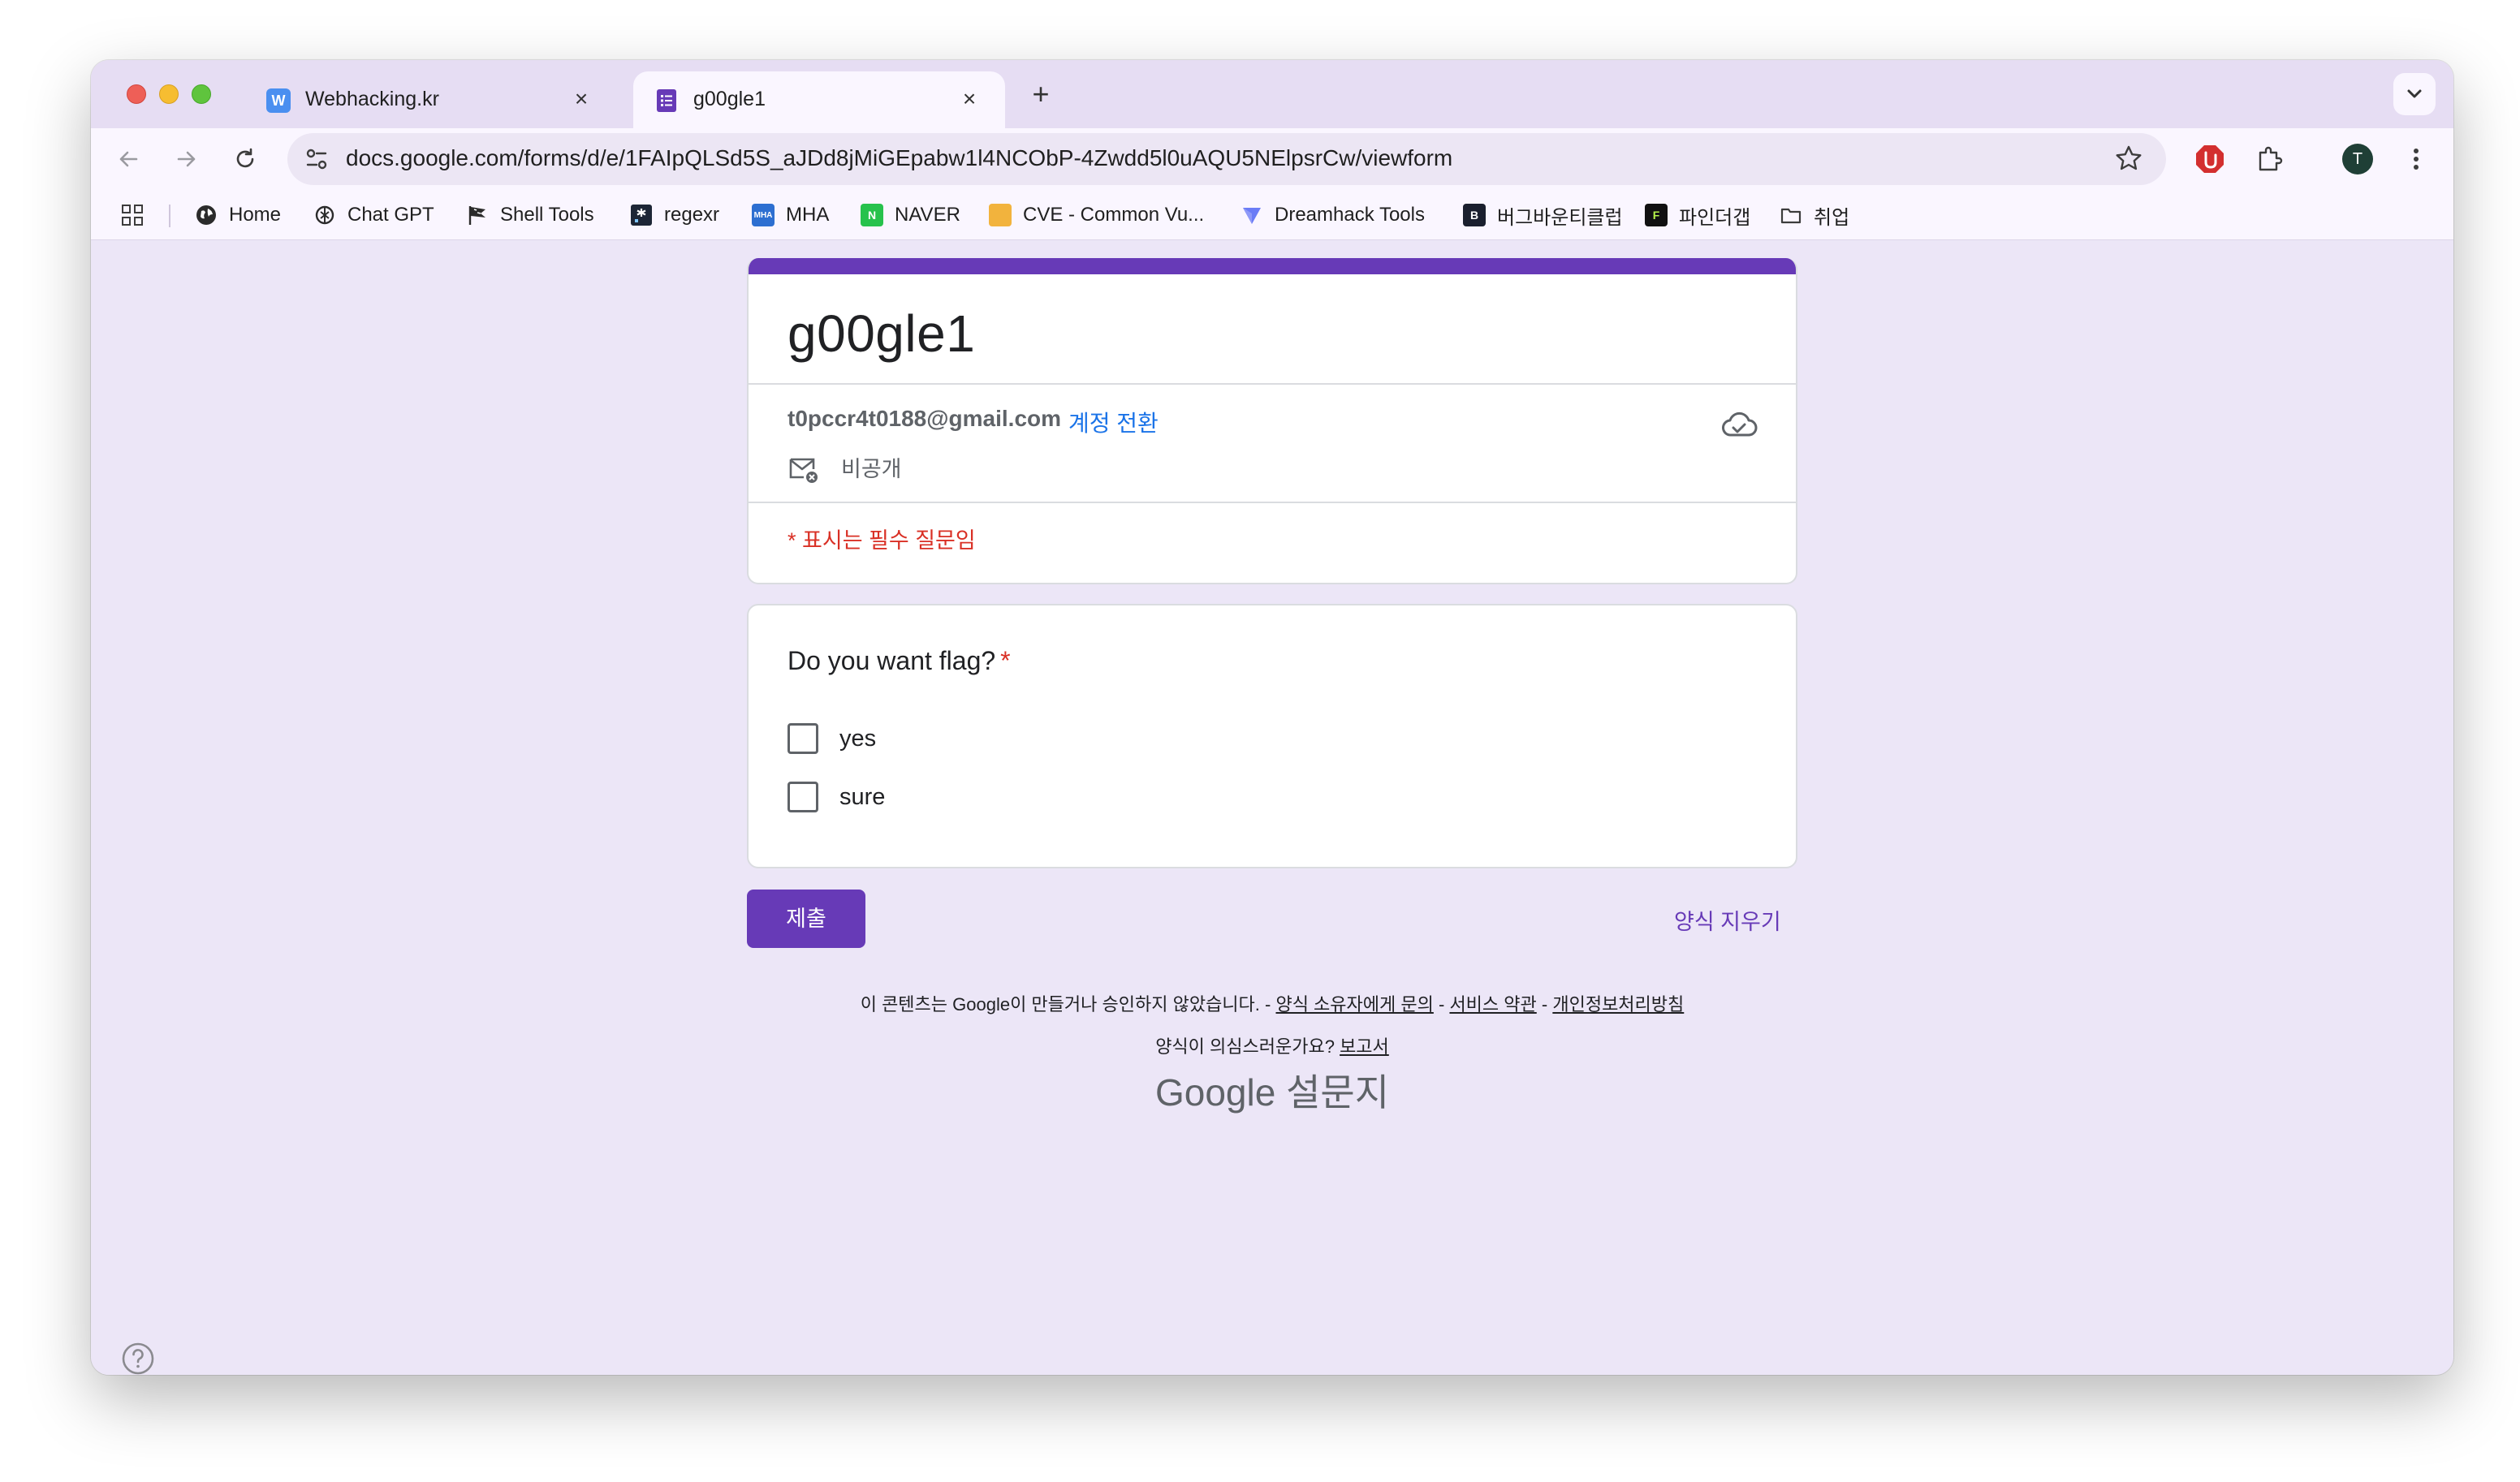  What do you see at coordinates (1354, 1004) in the screenshot?
I see `contact-owner-link: 양식 소유자에게 문의` at bounding box center [1354, 1004].